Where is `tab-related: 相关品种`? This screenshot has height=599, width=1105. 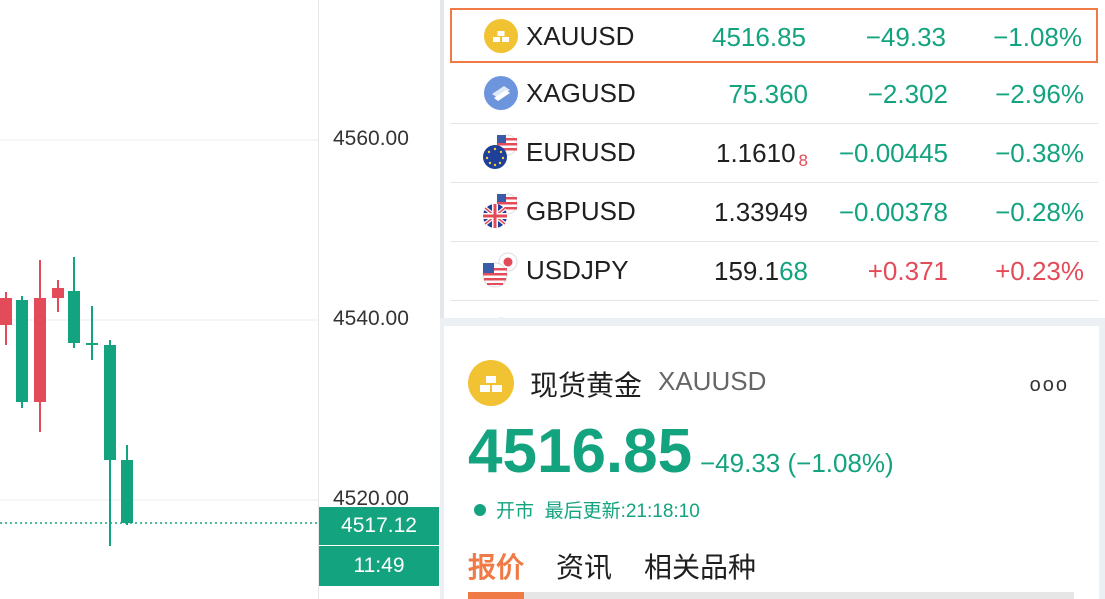 tab-related: 相关品种 is located at coordinates (700, 566).